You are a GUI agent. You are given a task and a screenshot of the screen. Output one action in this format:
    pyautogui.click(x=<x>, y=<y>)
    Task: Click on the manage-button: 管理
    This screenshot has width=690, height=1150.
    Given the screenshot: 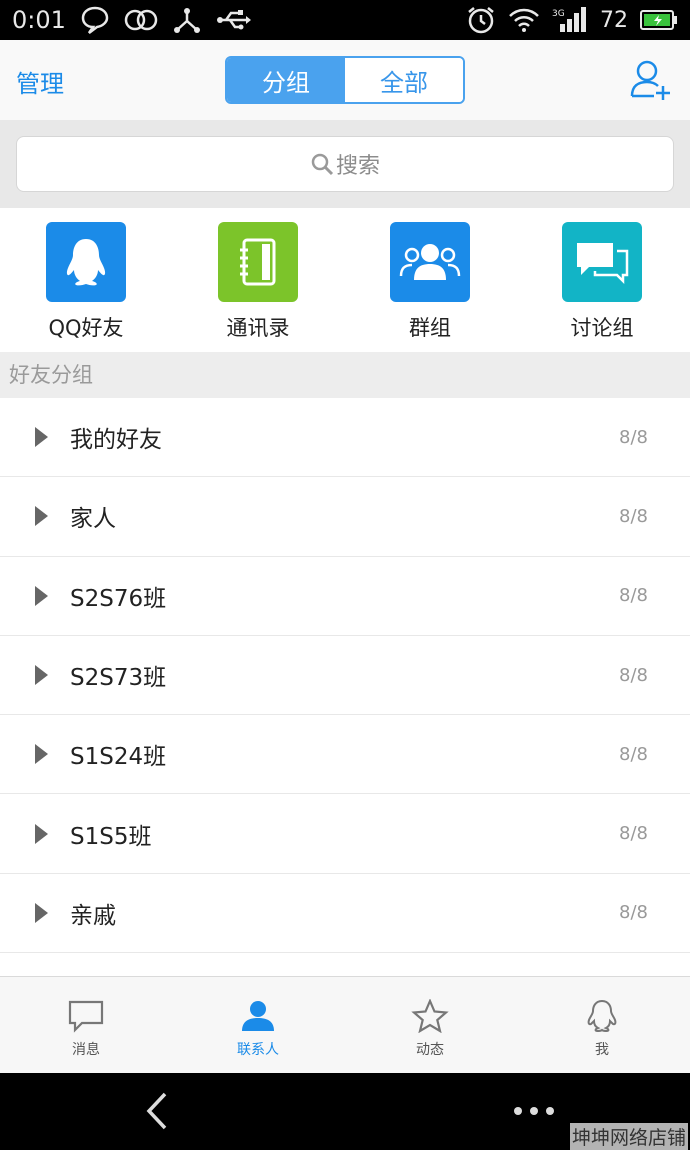 What is the action you would take?
    pyautogui.click(x=40, y=81)
    